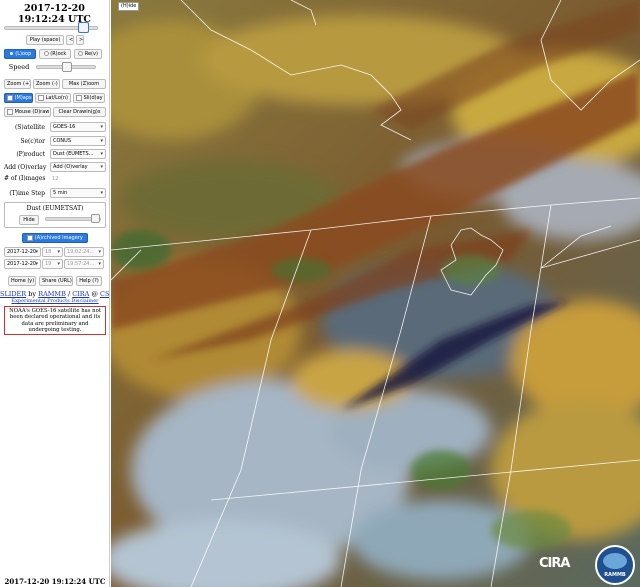 The image size is (640, 587). I want to click on reverse-radio, so click(81, 53).